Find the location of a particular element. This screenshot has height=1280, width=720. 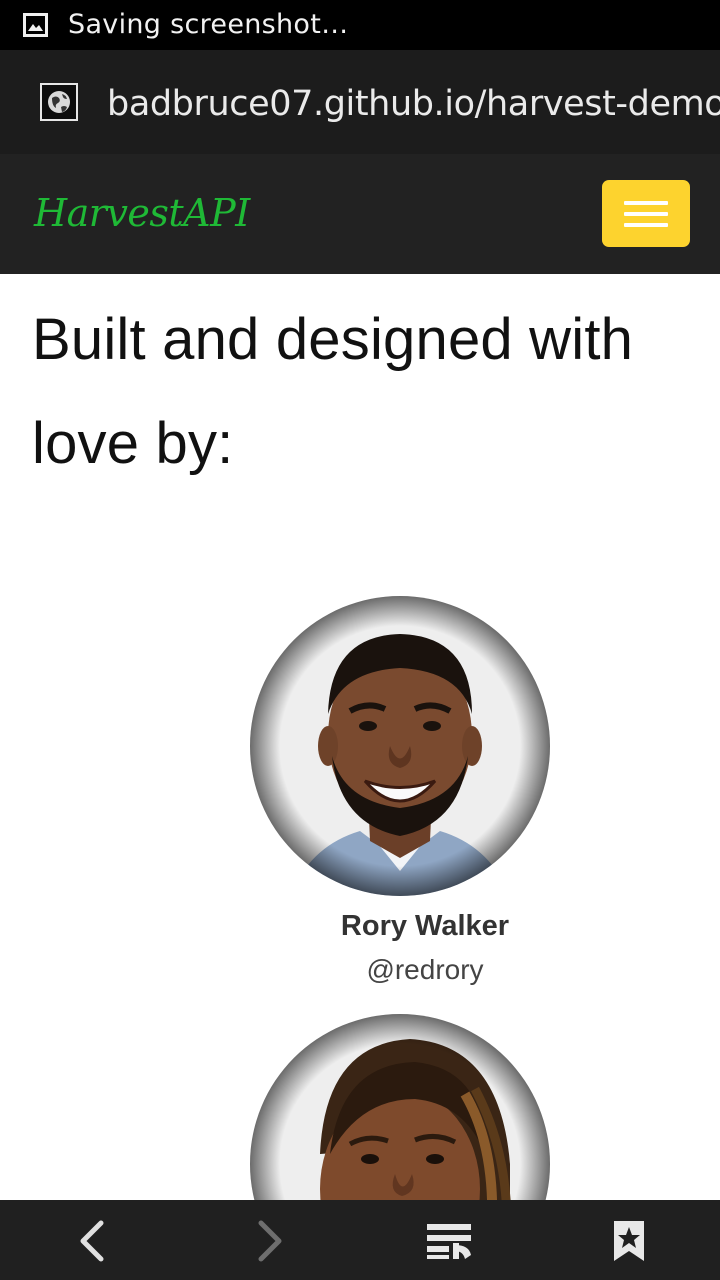

page-heading: Built and designed with love by: is located at coordinates (333, 391).